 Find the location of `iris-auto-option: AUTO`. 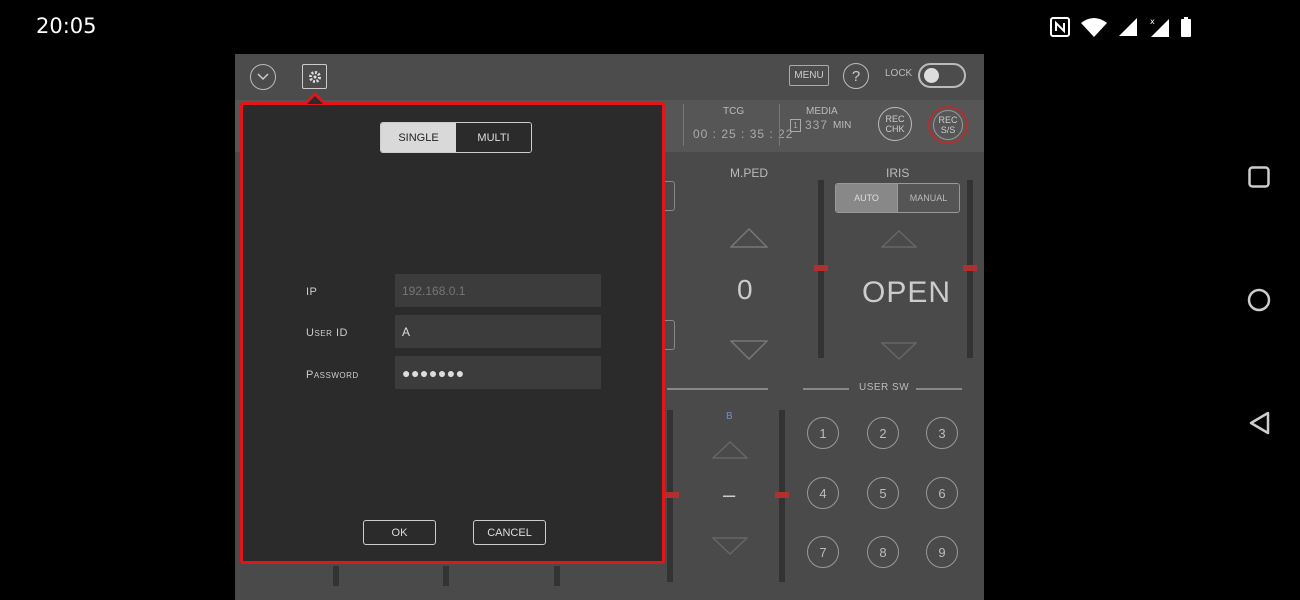

iris-auto-option: AUTO is located at coordinates (866, 198).